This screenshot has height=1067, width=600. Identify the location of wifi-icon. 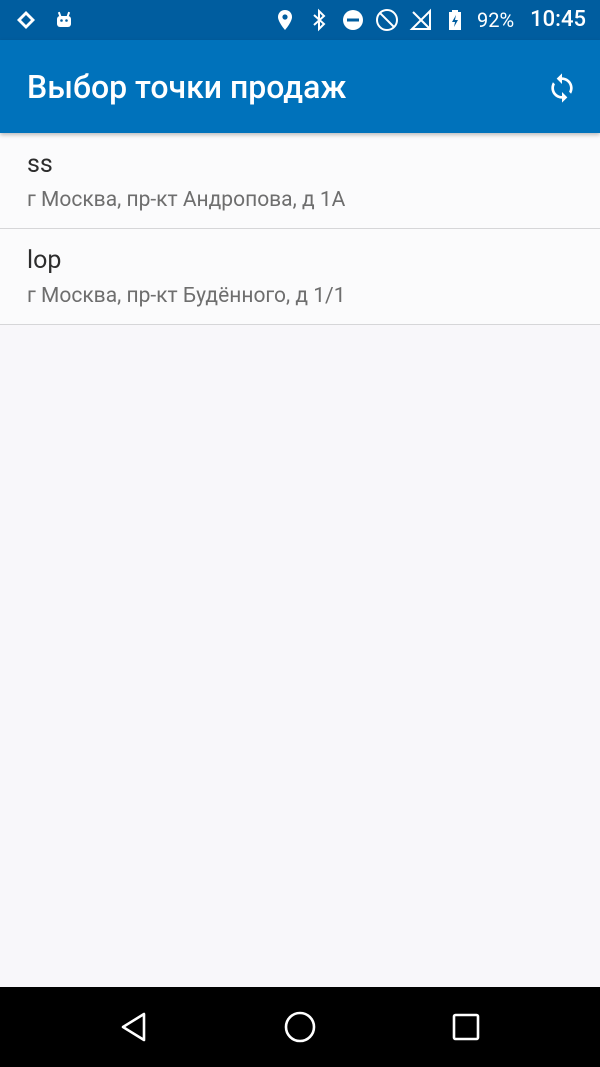
(387, 20).